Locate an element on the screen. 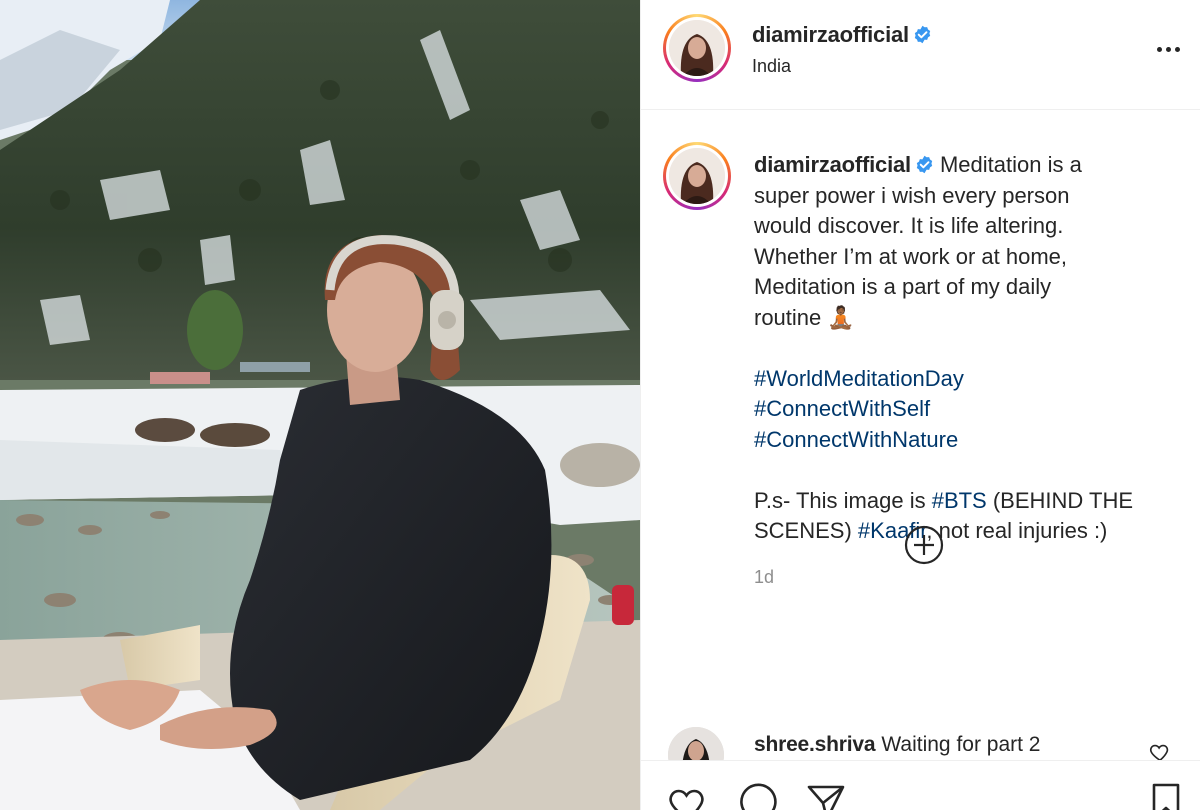 The height and width of the screenshot is (810, 1200). caption-avatar-image is located at coordinates (697, 176).